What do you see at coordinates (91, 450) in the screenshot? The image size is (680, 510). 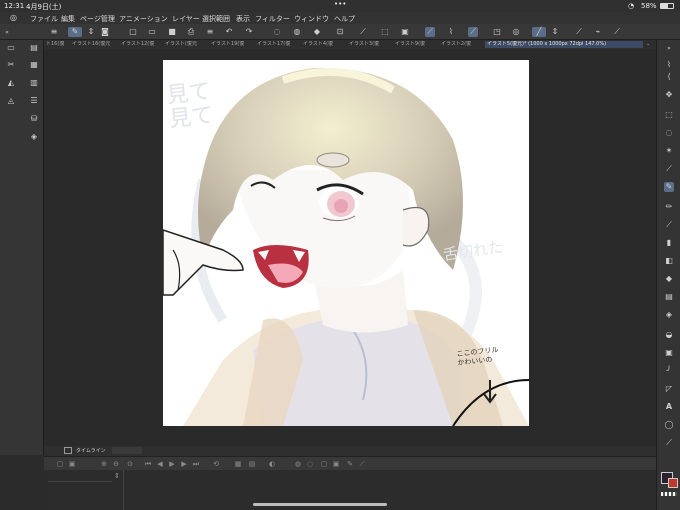 I see `timeline-label: タイムライン` at bounding box center [91, 450].